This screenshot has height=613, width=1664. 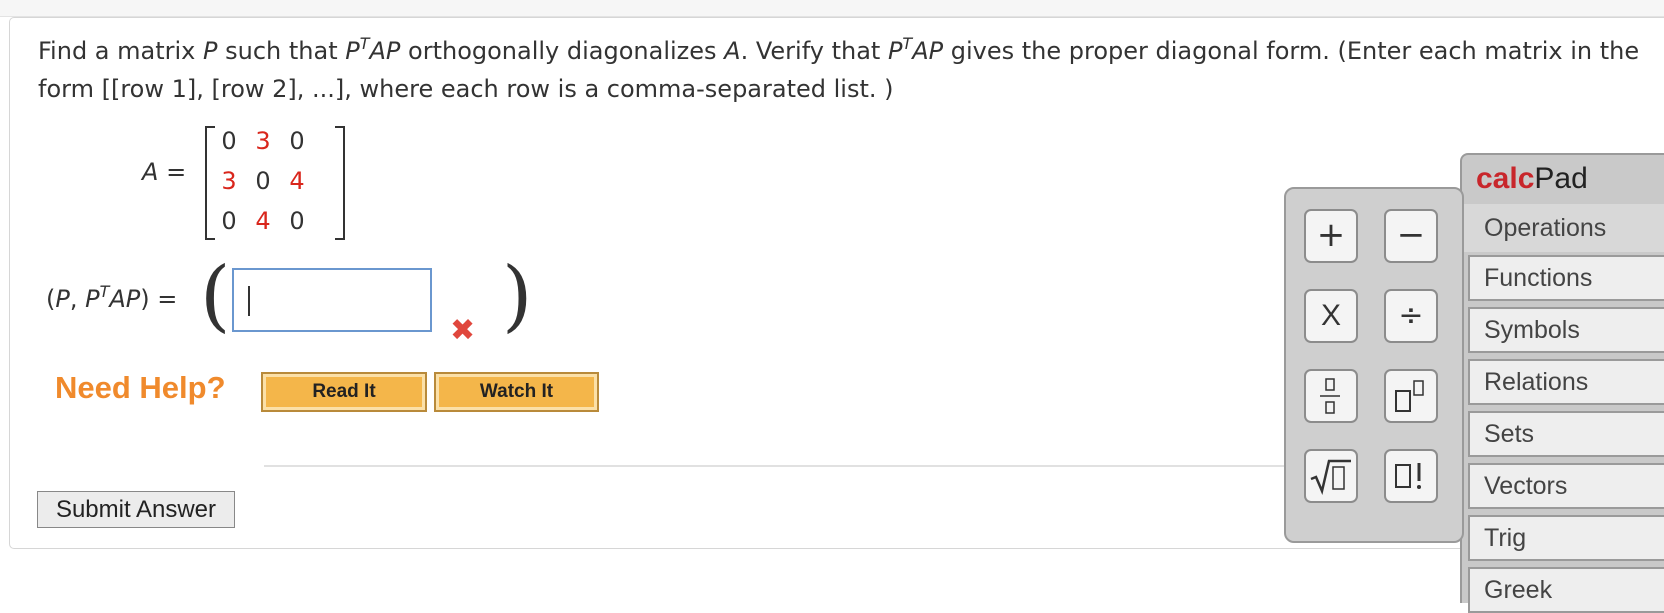 I want to click on answer-input, so click(x=332, y=300).